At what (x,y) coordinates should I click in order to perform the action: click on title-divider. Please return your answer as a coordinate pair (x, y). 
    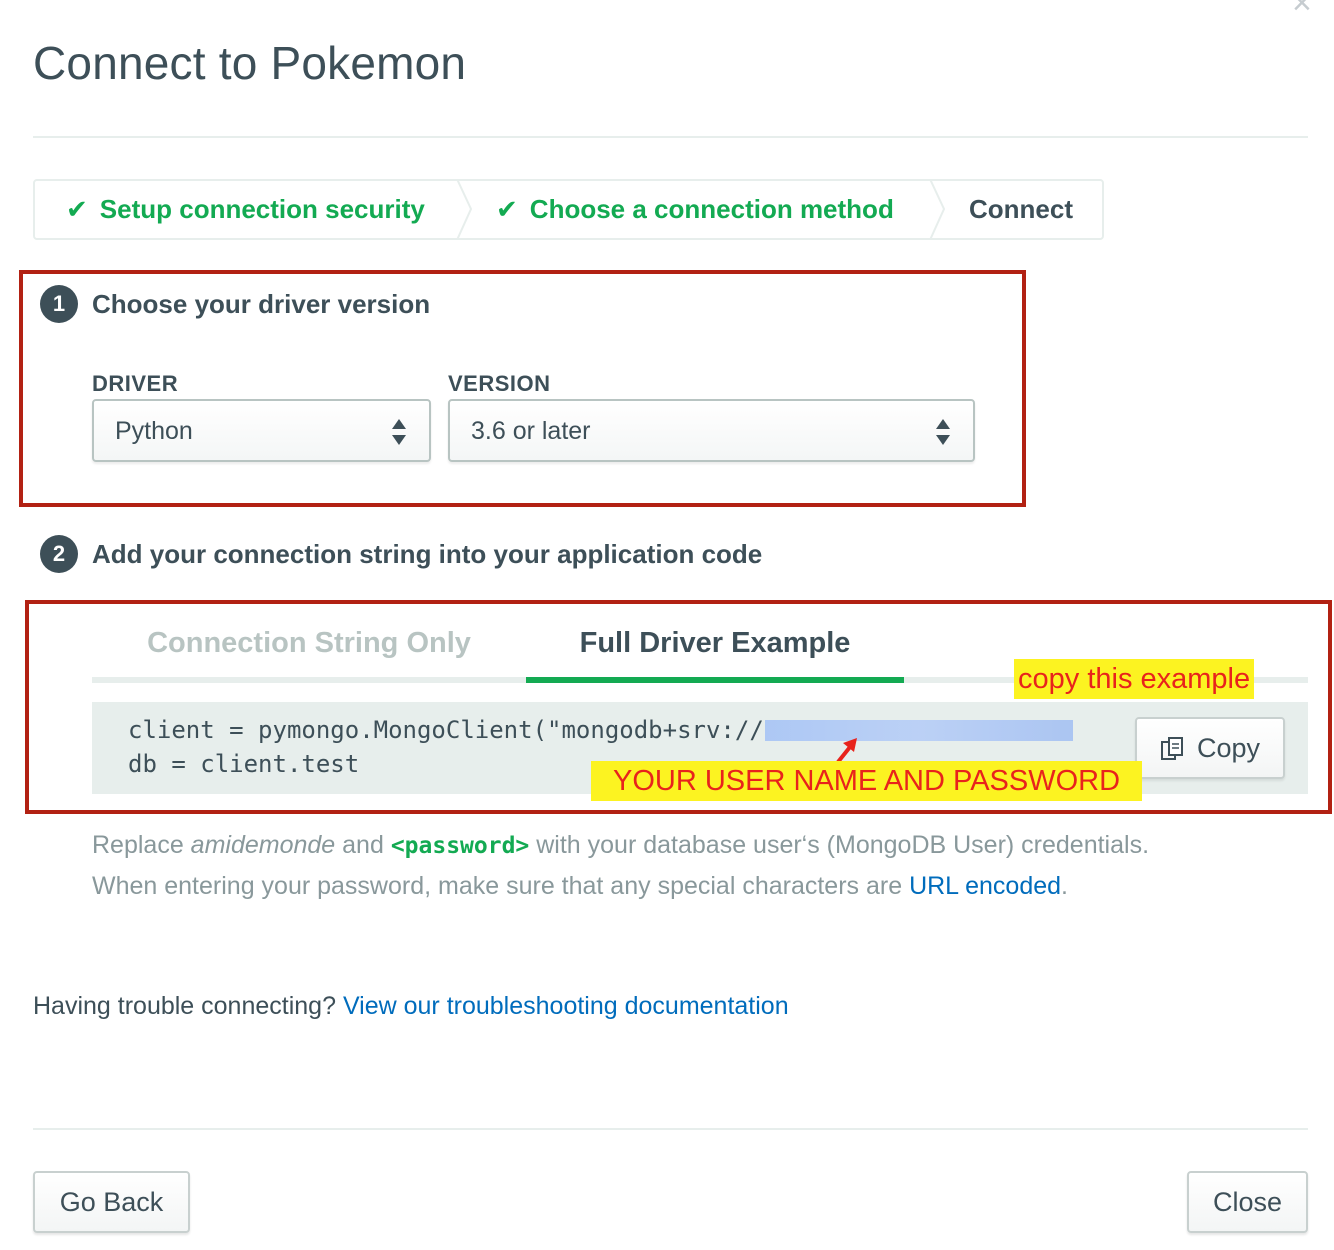
    Looking at the image, I should click on (670, 137).